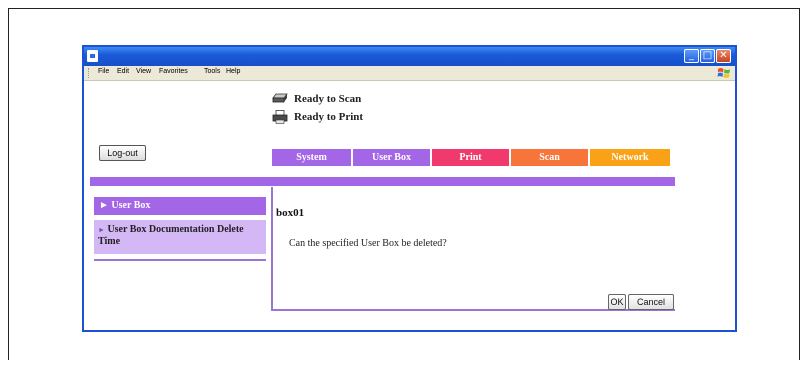 The image size is (809, 367). What do you see at coordinates (180, 206) in the screenshot?
I see `sidebar-item-user-box: ► User Box` at bounding box center [180, 206].